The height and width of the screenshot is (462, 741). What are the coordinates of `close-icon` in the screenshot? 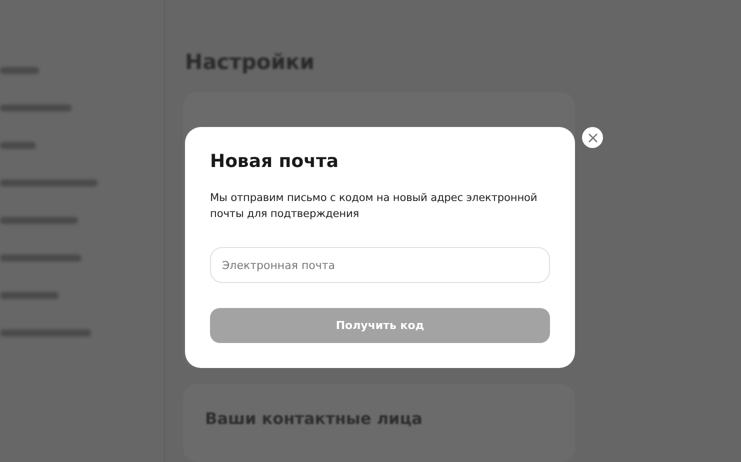 It's located at (592, 137).